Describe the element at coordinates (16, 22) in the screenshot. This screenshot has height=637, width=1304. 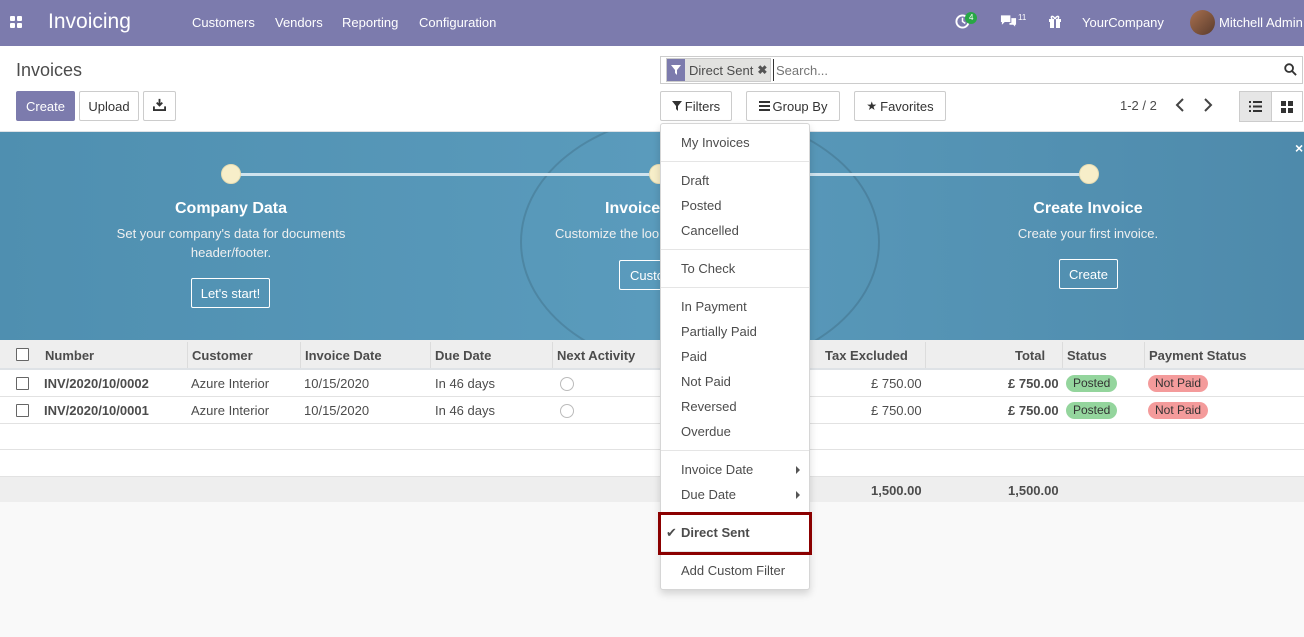
I see `apps-menu-icon` at that location.